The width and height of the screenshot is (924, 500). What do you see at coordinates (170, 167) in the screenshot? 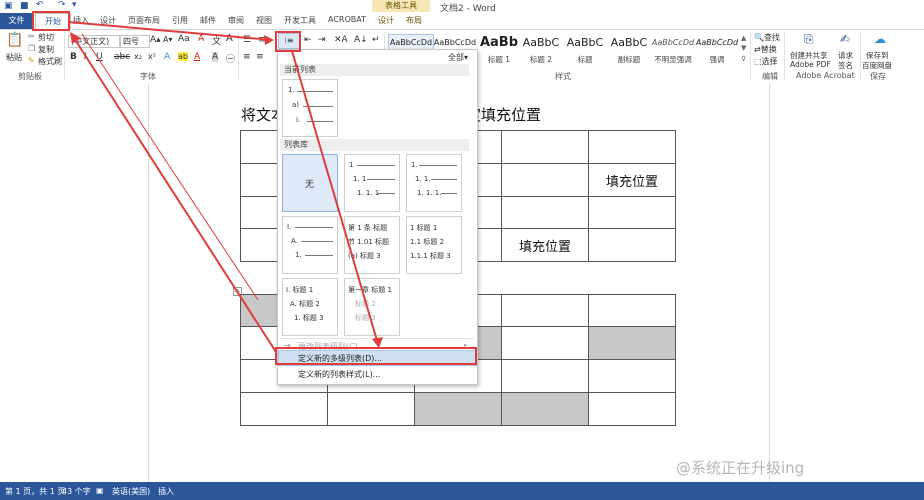
I see `annotation-thin-line` at bounding box center [170, 167].